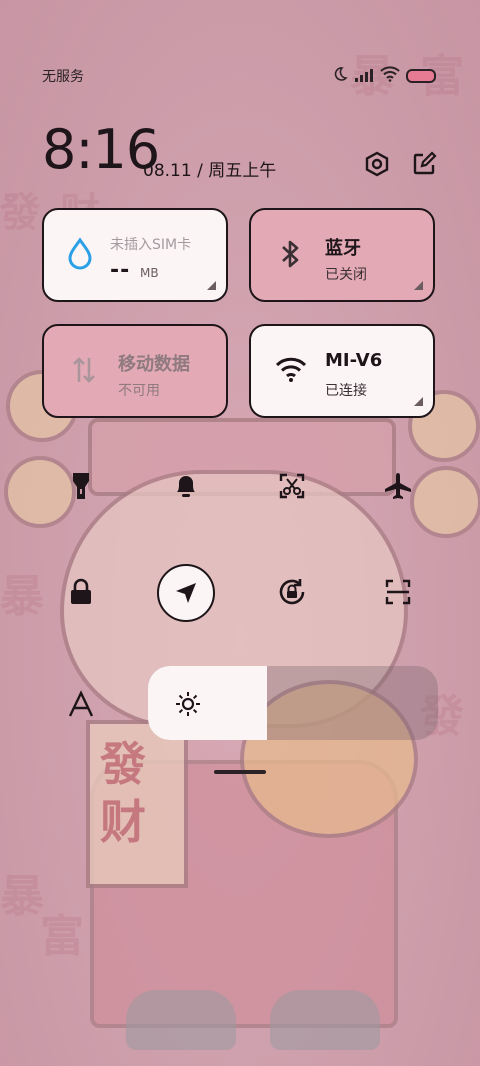  What do you see at coordinates (398, 592) in the screenshot?
I see `scan-icon` at bounding box center [398, 592].